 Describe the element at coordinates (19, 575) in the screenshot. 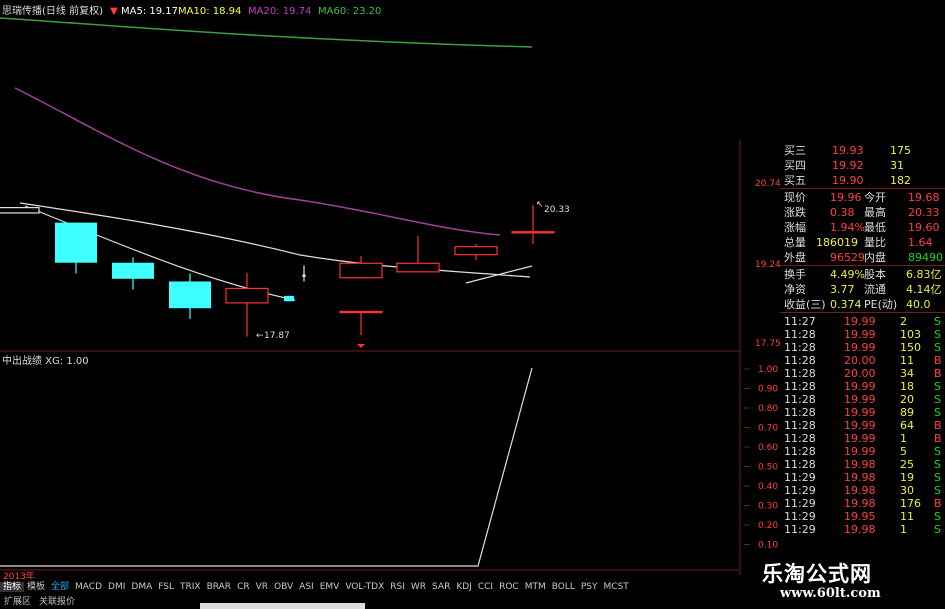

I see `year-label: 2013年` at that location.